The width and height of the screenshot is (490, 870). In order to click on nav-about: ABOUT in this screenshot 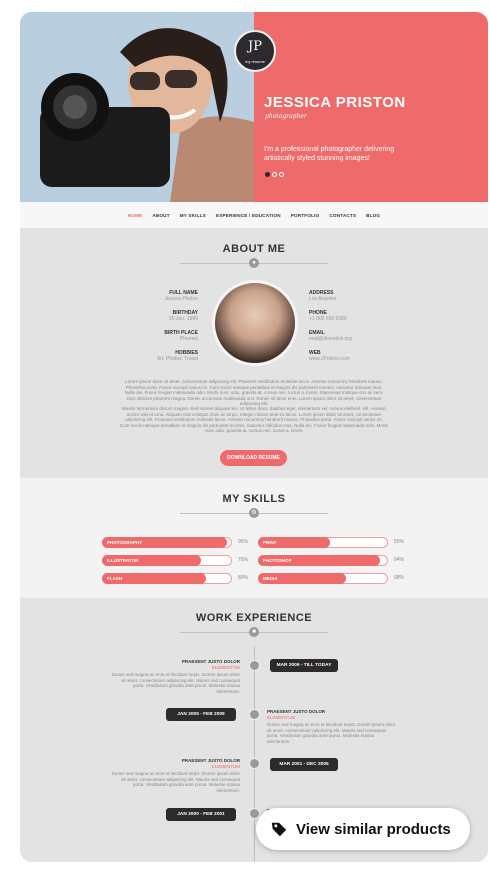, I will do `click(160, 215)`.